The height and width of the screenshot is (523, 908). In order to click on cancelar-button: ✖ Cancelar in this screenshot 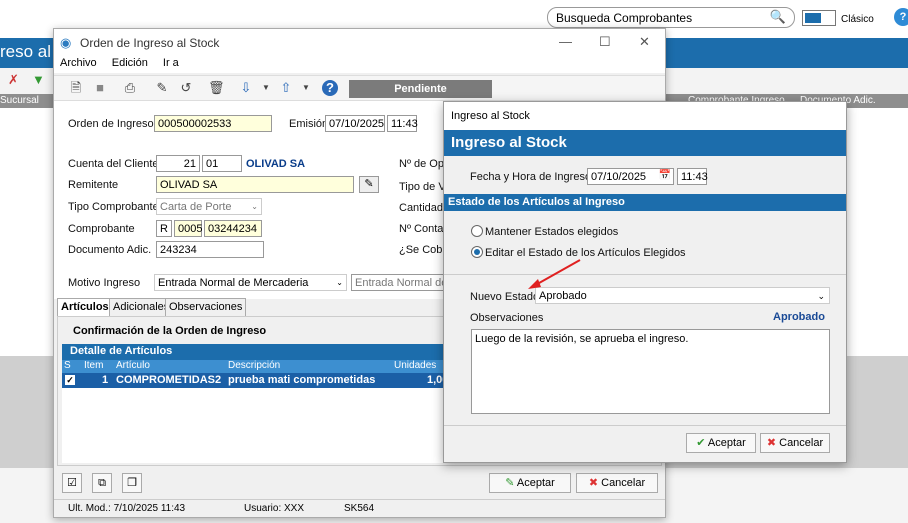, I will do `click(617, 483)`.